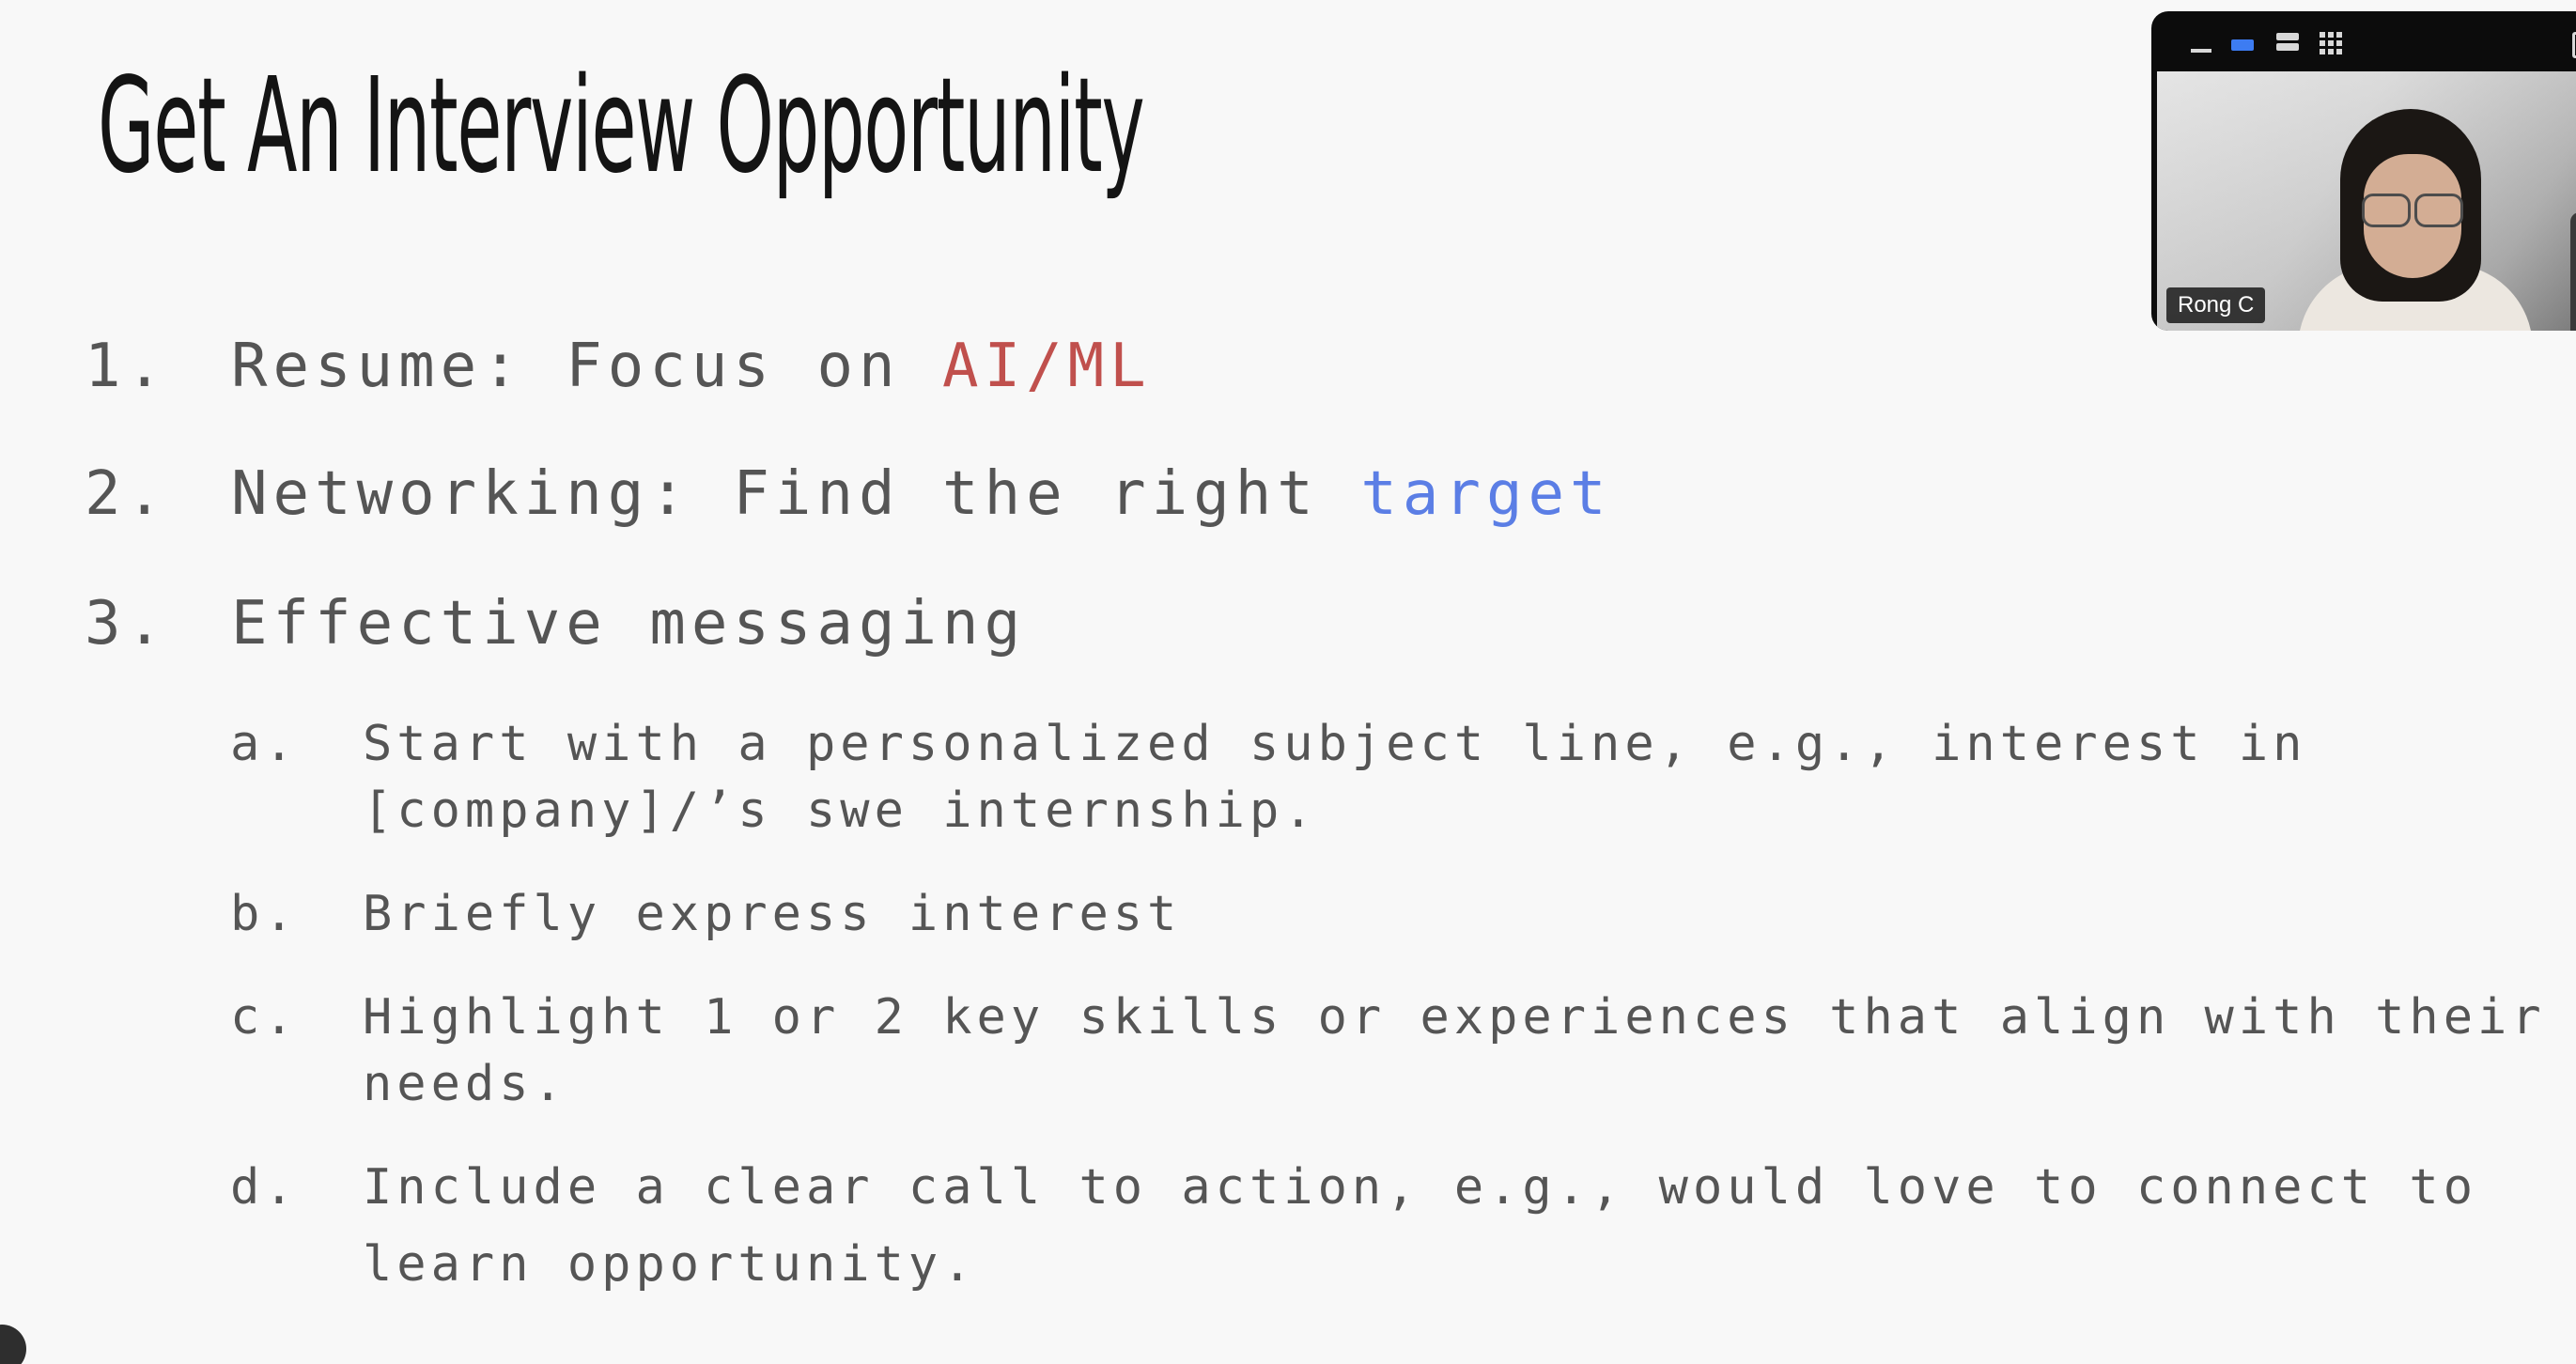 This screenshot has height=1364, width=2576. I want to click on list-number: 2., so click(127, 494).